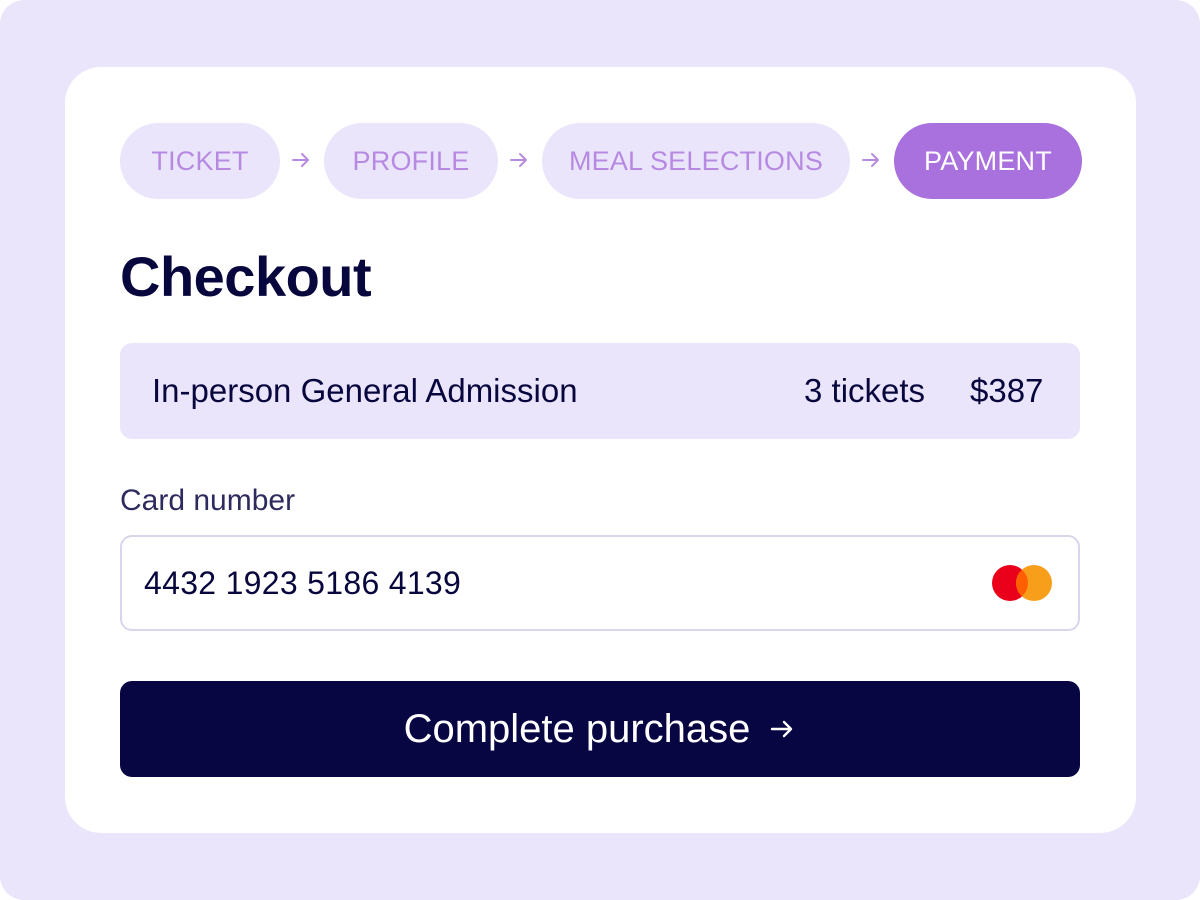  What do you see at coordinates (200, 161) in the screenshot?
I see `step-ticket: TICKET` at bounding box center [200, 161].